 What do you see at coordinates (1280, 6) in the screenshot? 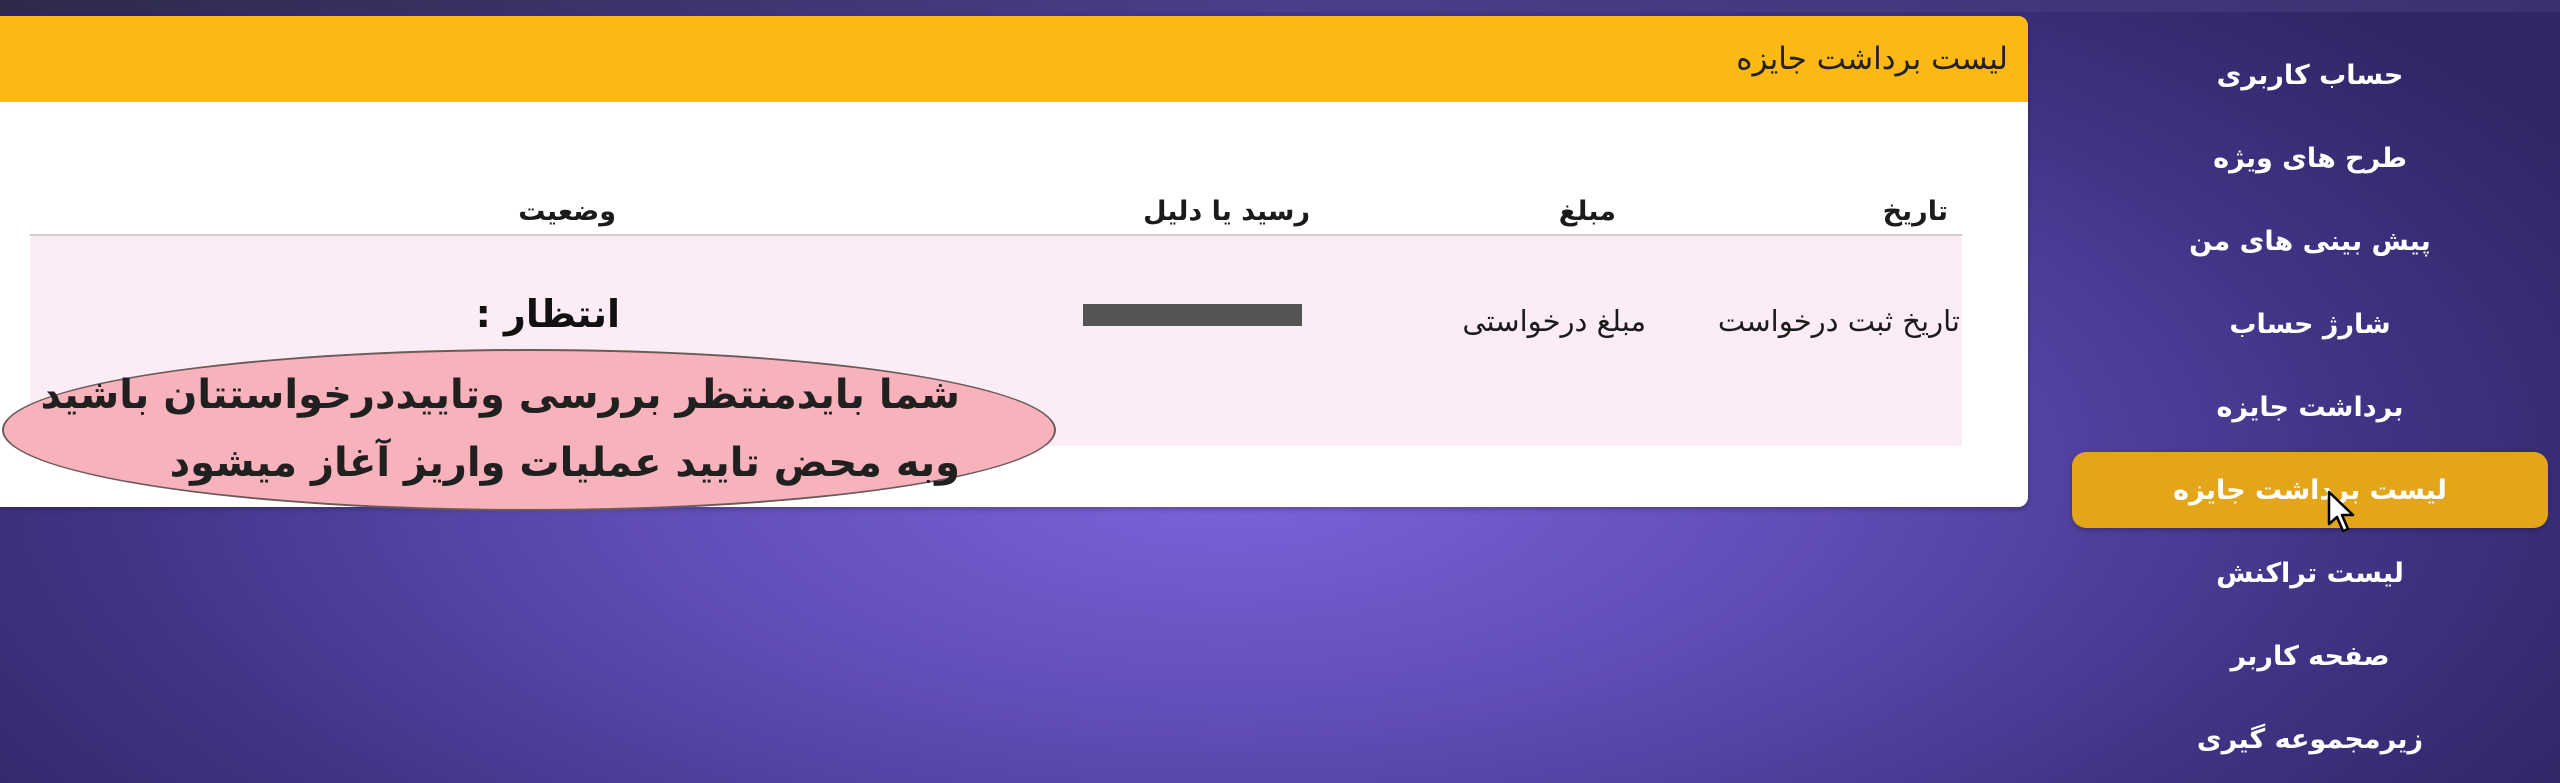
I see `top-strip` at bounding box center [1280, 6].